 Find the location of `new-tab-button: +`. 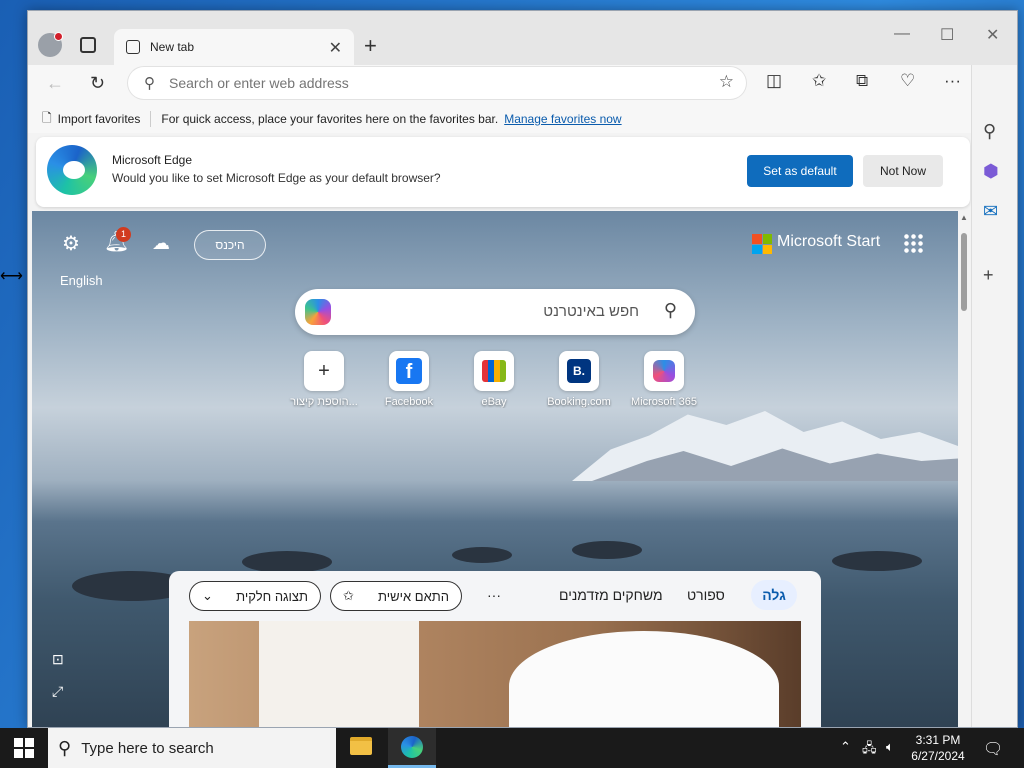

new-tab-button: + is located at coordinates (370, 46).